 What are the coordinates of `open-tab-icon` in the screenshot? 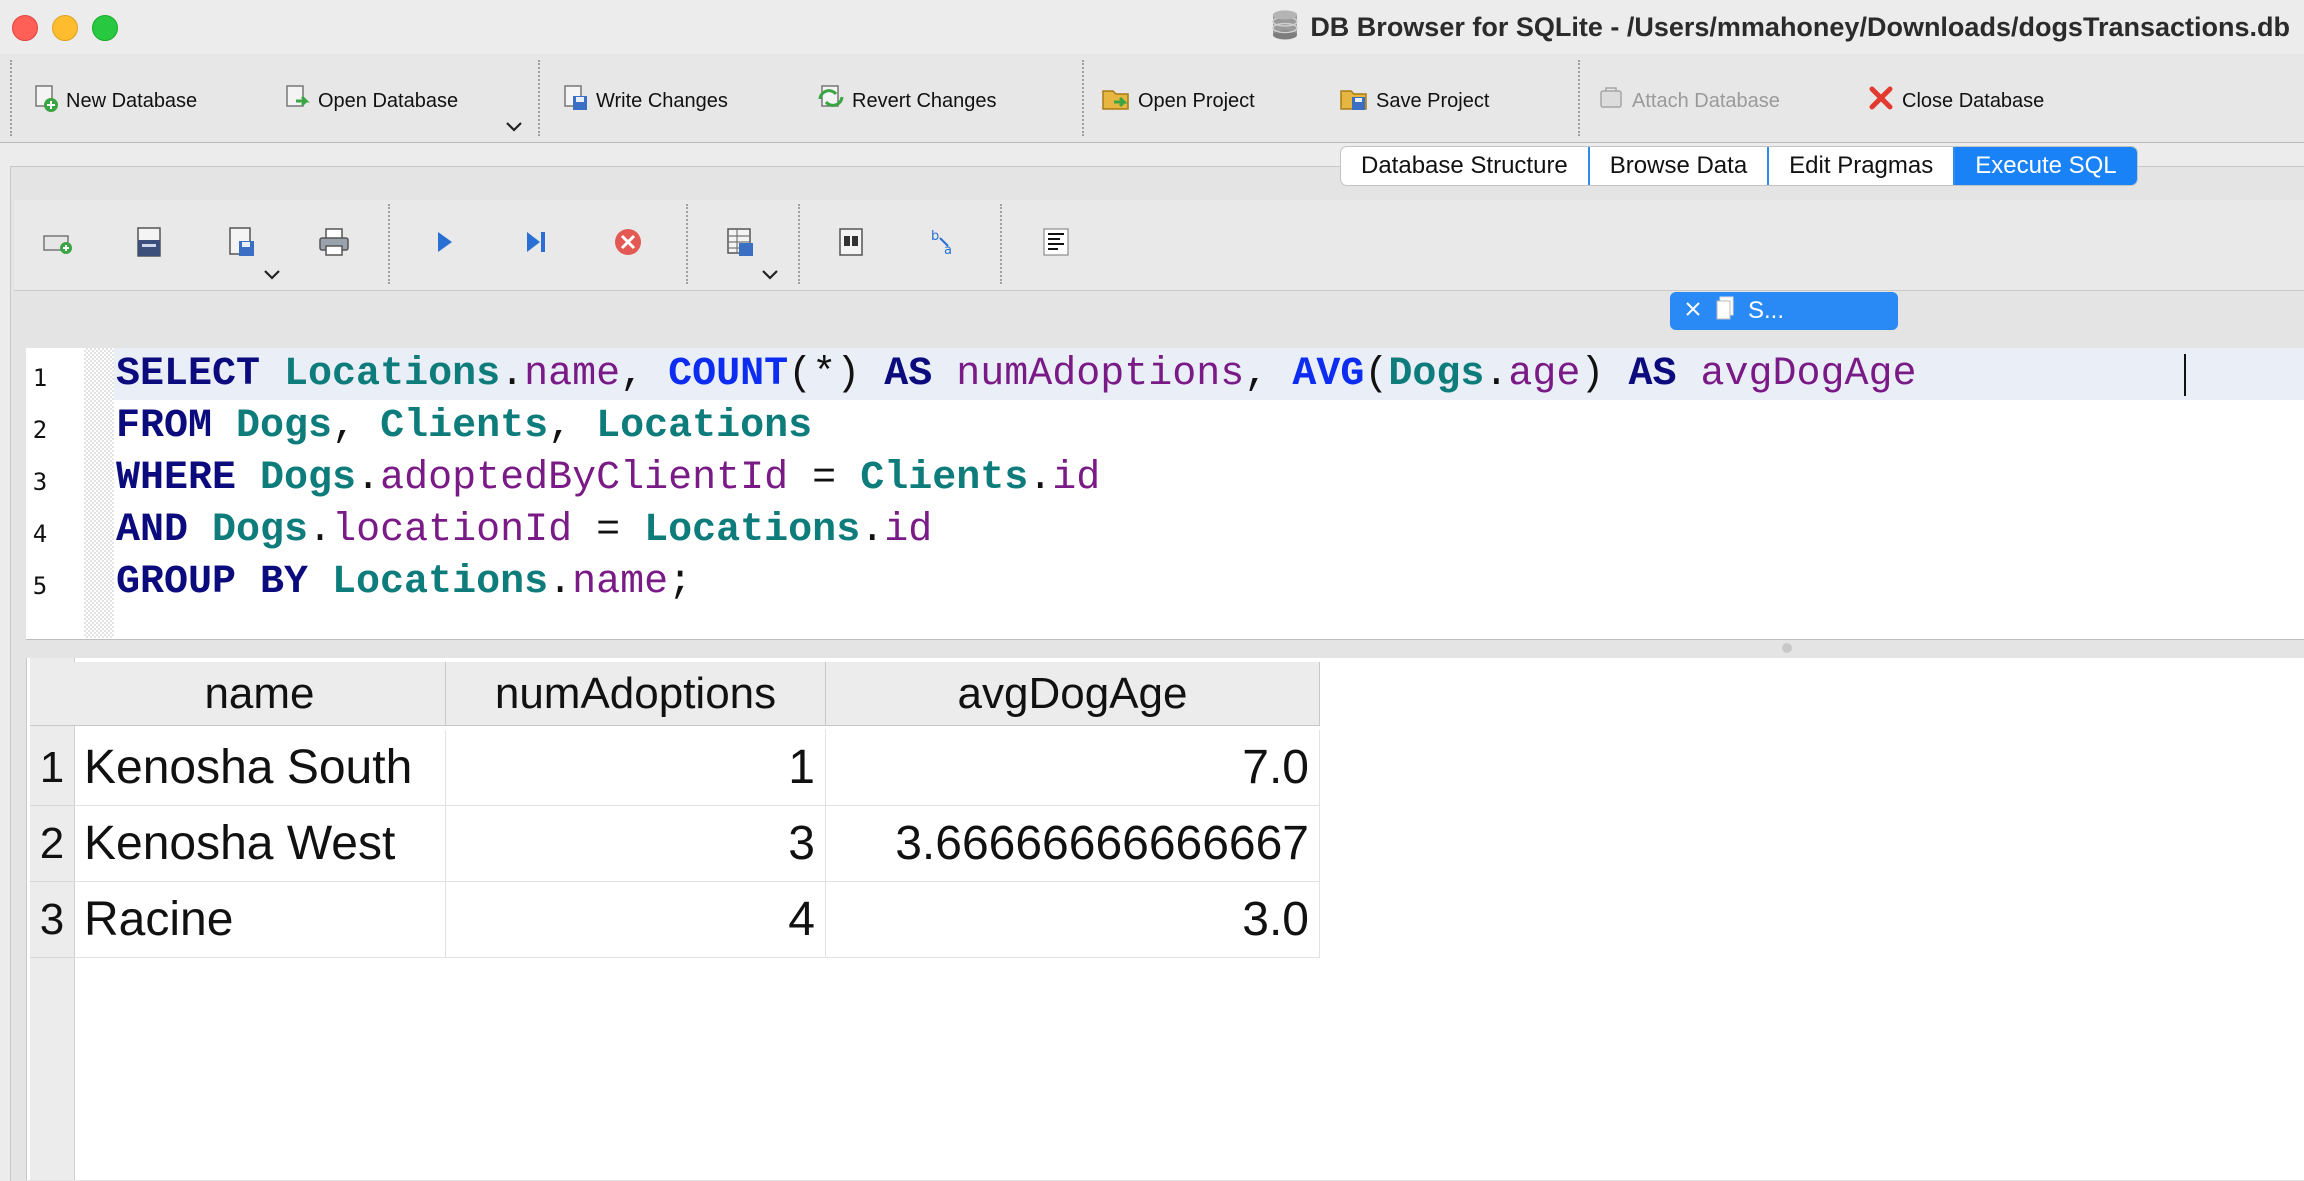 It's located at (58, 244).